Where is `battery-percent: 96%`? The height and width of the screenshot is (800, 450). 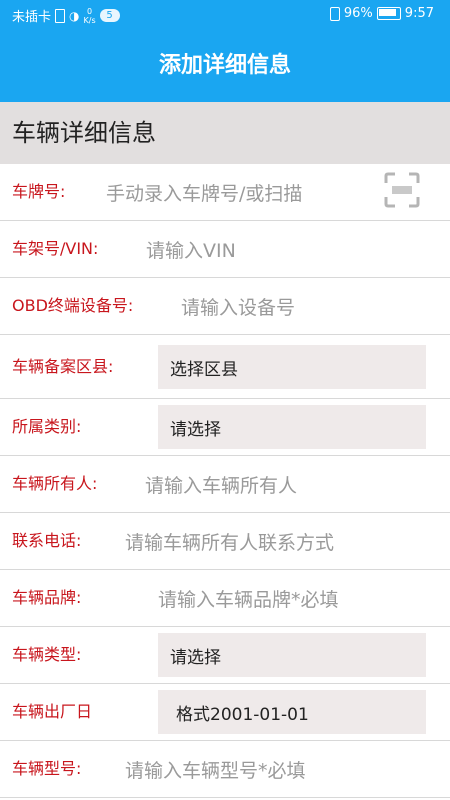 battery-percent: 96% is located at coordinates (358, 13).